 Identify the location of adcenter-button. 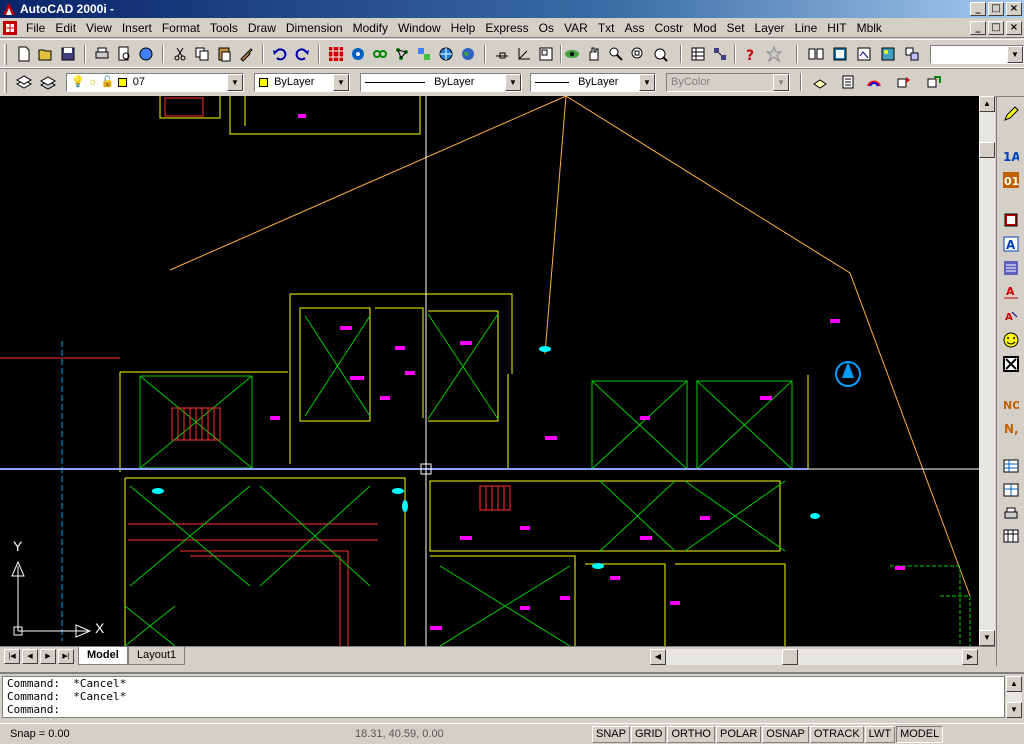
(720, 54).